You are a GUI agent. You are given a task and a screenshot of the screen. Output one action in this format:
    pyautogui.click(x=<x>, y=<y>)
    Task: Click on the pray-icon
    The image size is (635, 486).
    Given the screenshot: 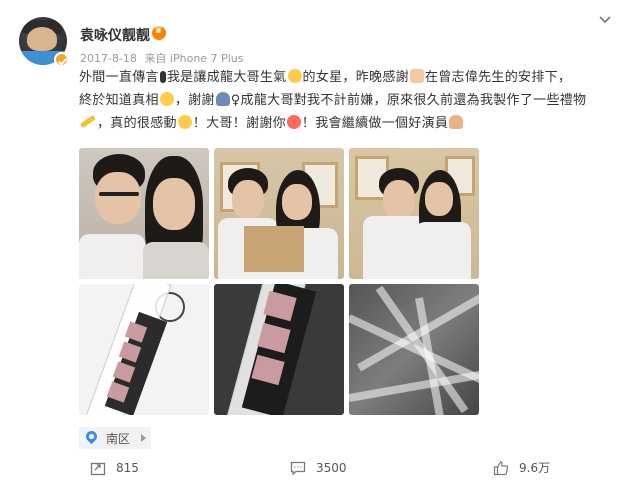 What is the action you would take?
    pyautogui.click(x=416, y=76)
    